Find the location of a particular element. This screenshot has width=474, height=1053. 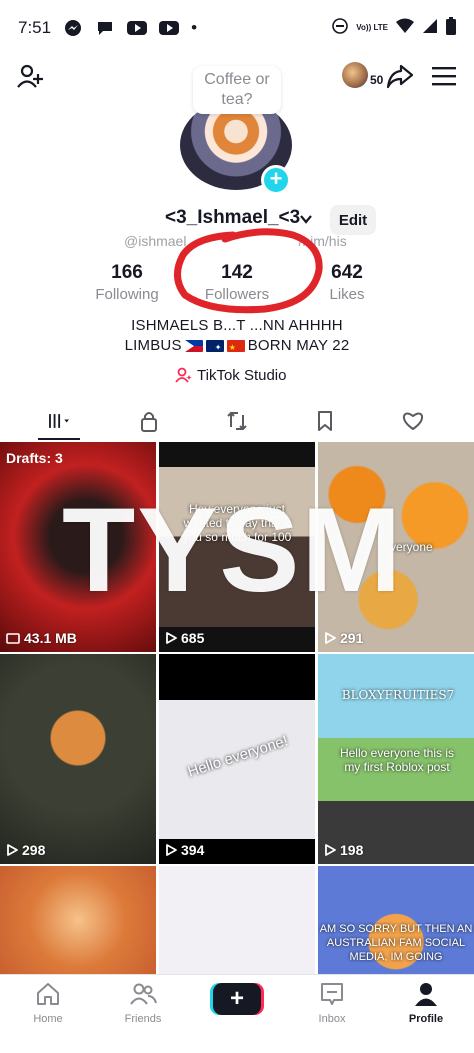

tiktok-studio-link: TikTok Studio is located at coordinates (230, 375).